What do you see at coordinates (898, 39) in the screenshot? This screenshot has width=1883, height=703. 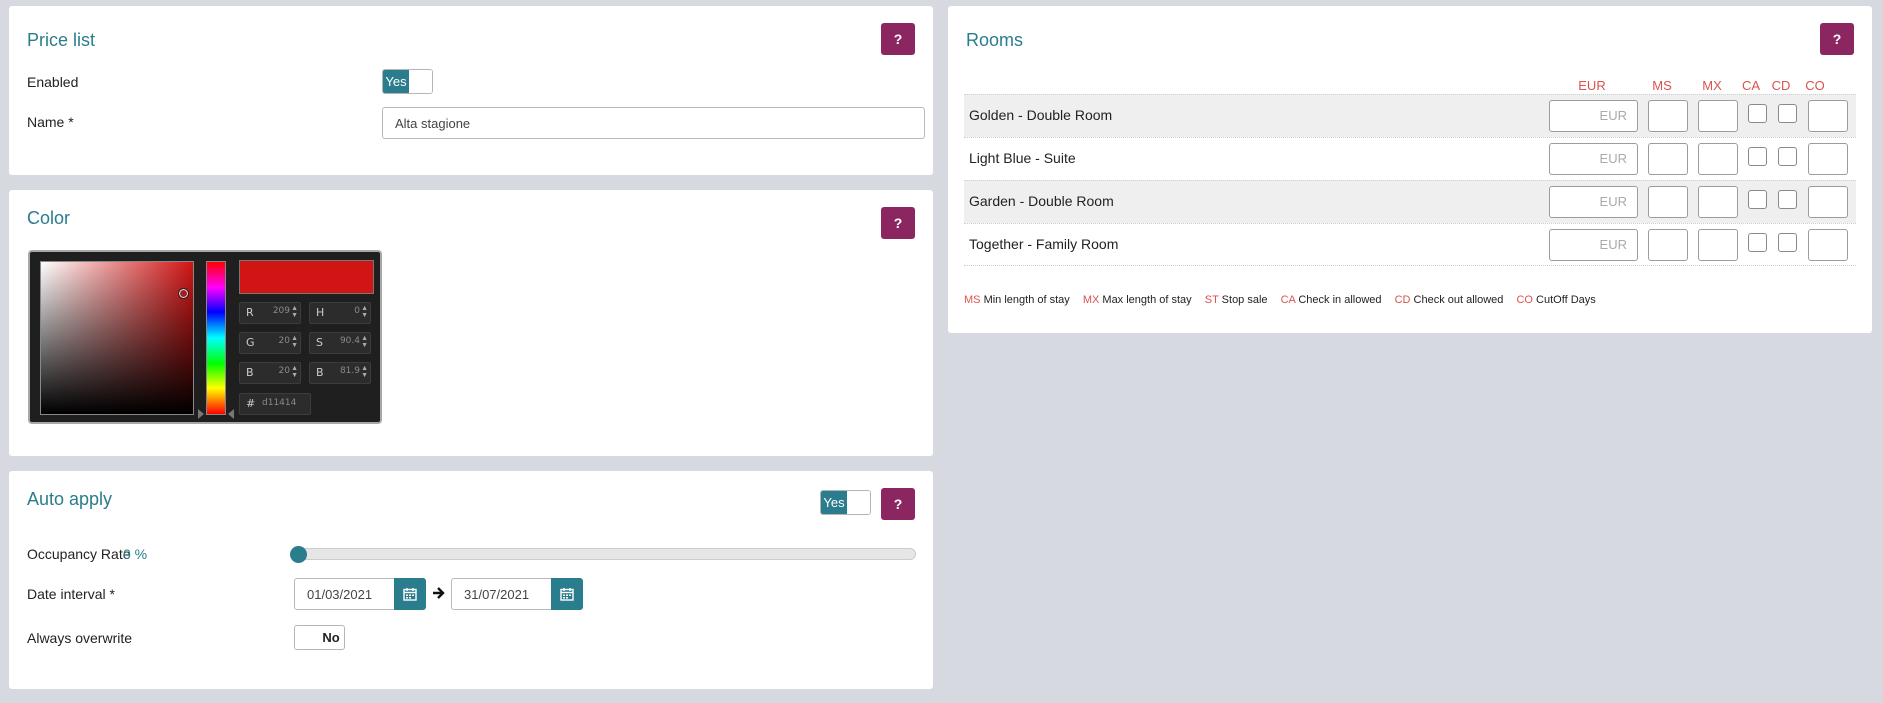 I see `price-list-help-button: ?` at bounding box center [898, 39].